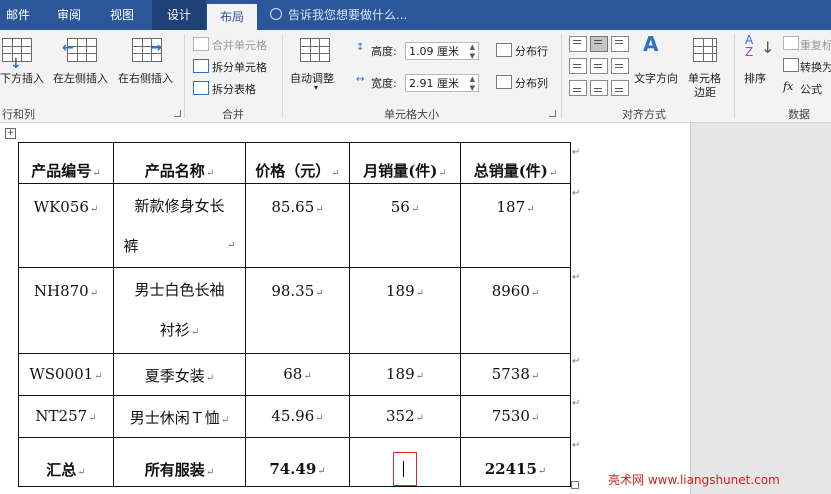  Describe the element at coordinates (531, 83) in the screenshot. I see `distribute-cols-button: 分布列` at that location.